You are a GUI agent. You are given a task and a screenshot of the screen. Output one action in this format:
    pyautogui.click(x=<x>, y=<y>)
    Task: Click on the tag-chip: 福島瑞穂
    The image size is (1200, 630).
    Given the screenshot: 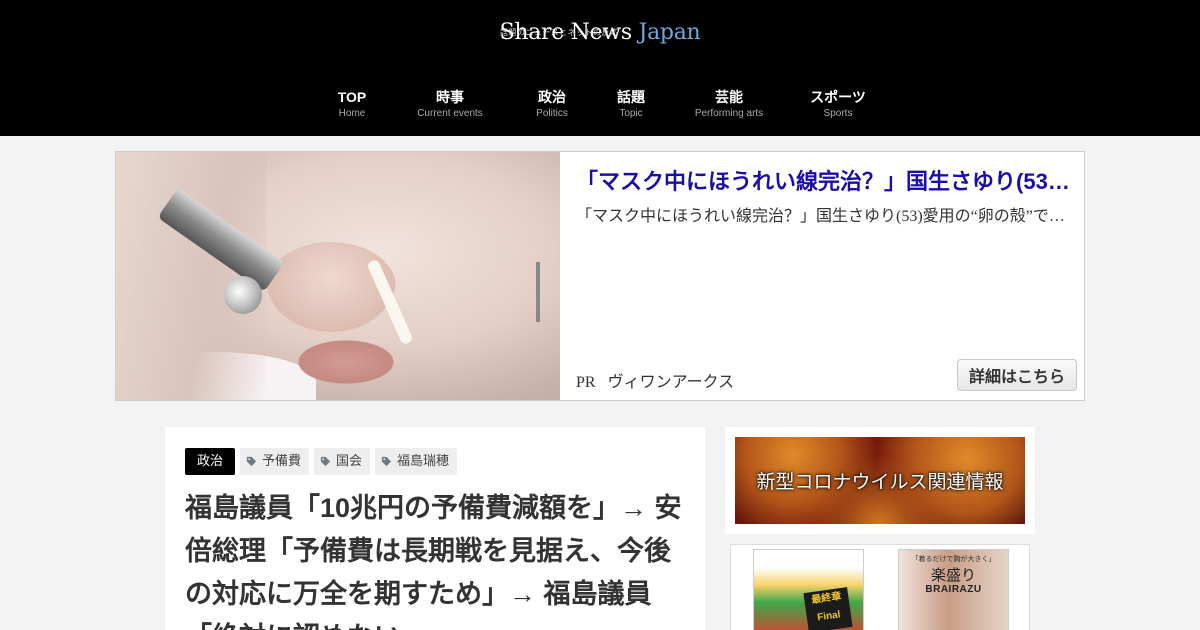 What is the action you would take?
    pyautogui.click(x=416, y=461)
    